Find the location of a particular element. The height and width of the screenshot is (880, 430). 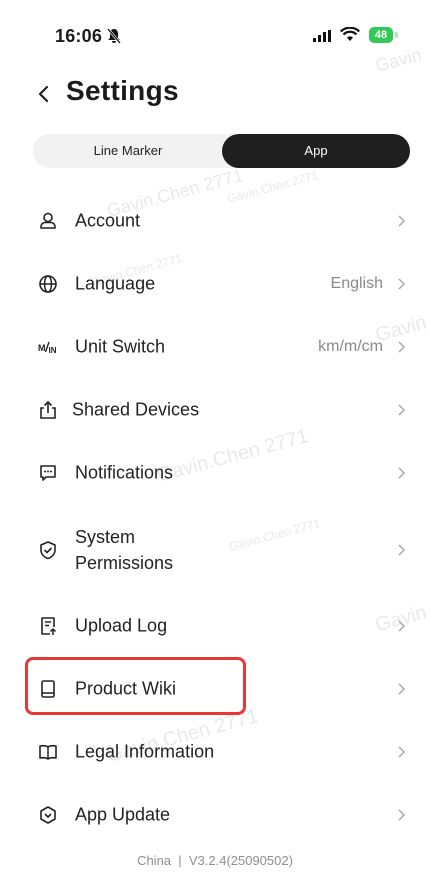

signal-icon is located at coordinates (322, 36).